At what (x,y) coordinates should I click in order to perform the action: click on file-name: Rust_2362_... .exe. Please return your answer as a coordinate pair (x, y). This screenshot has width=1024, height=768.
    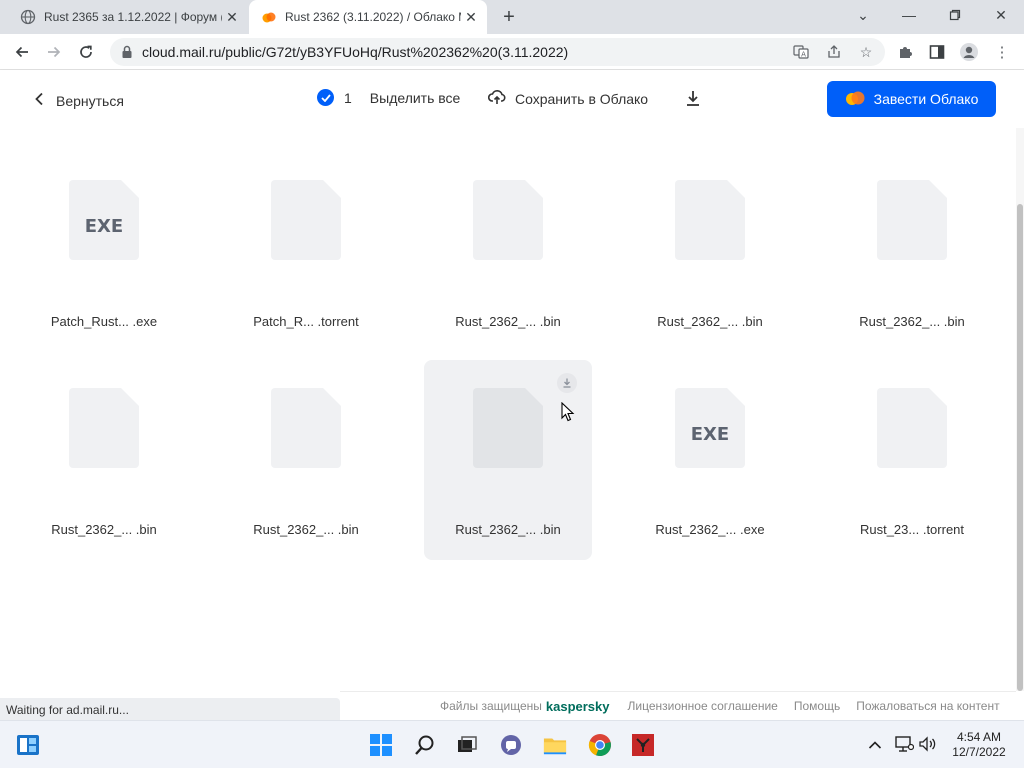
    Looking at the image, I should click on (710, 529).